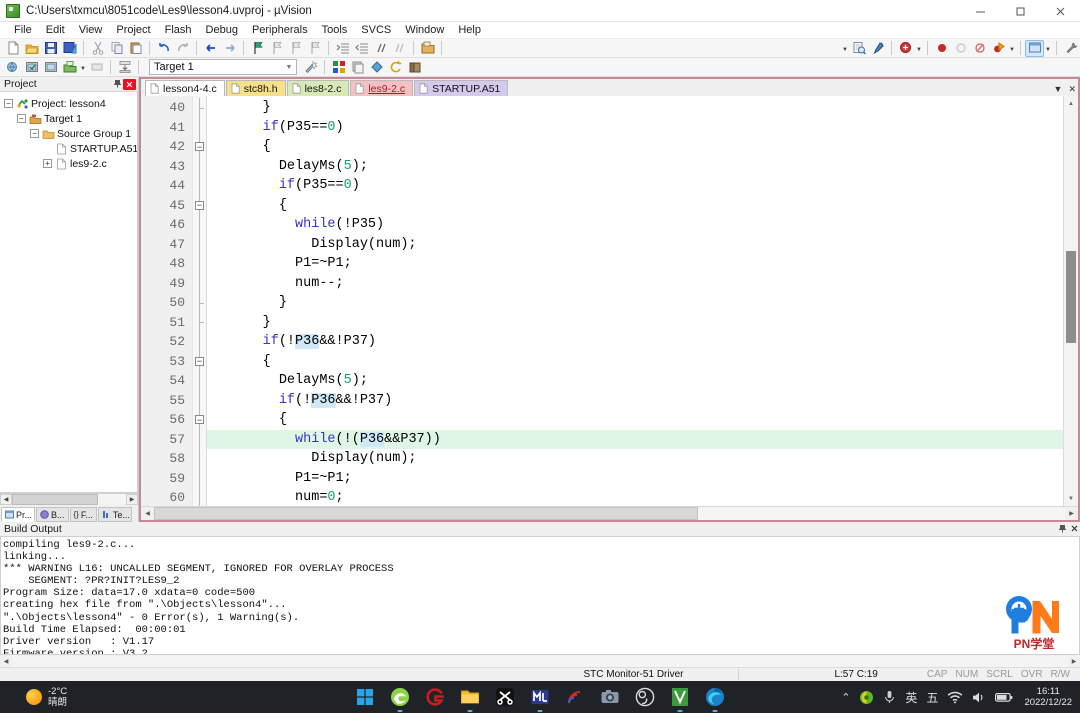 The width and height of the screenshot is (1080, 720). I want to click on toggle-window-icon, so click(1034, 48).